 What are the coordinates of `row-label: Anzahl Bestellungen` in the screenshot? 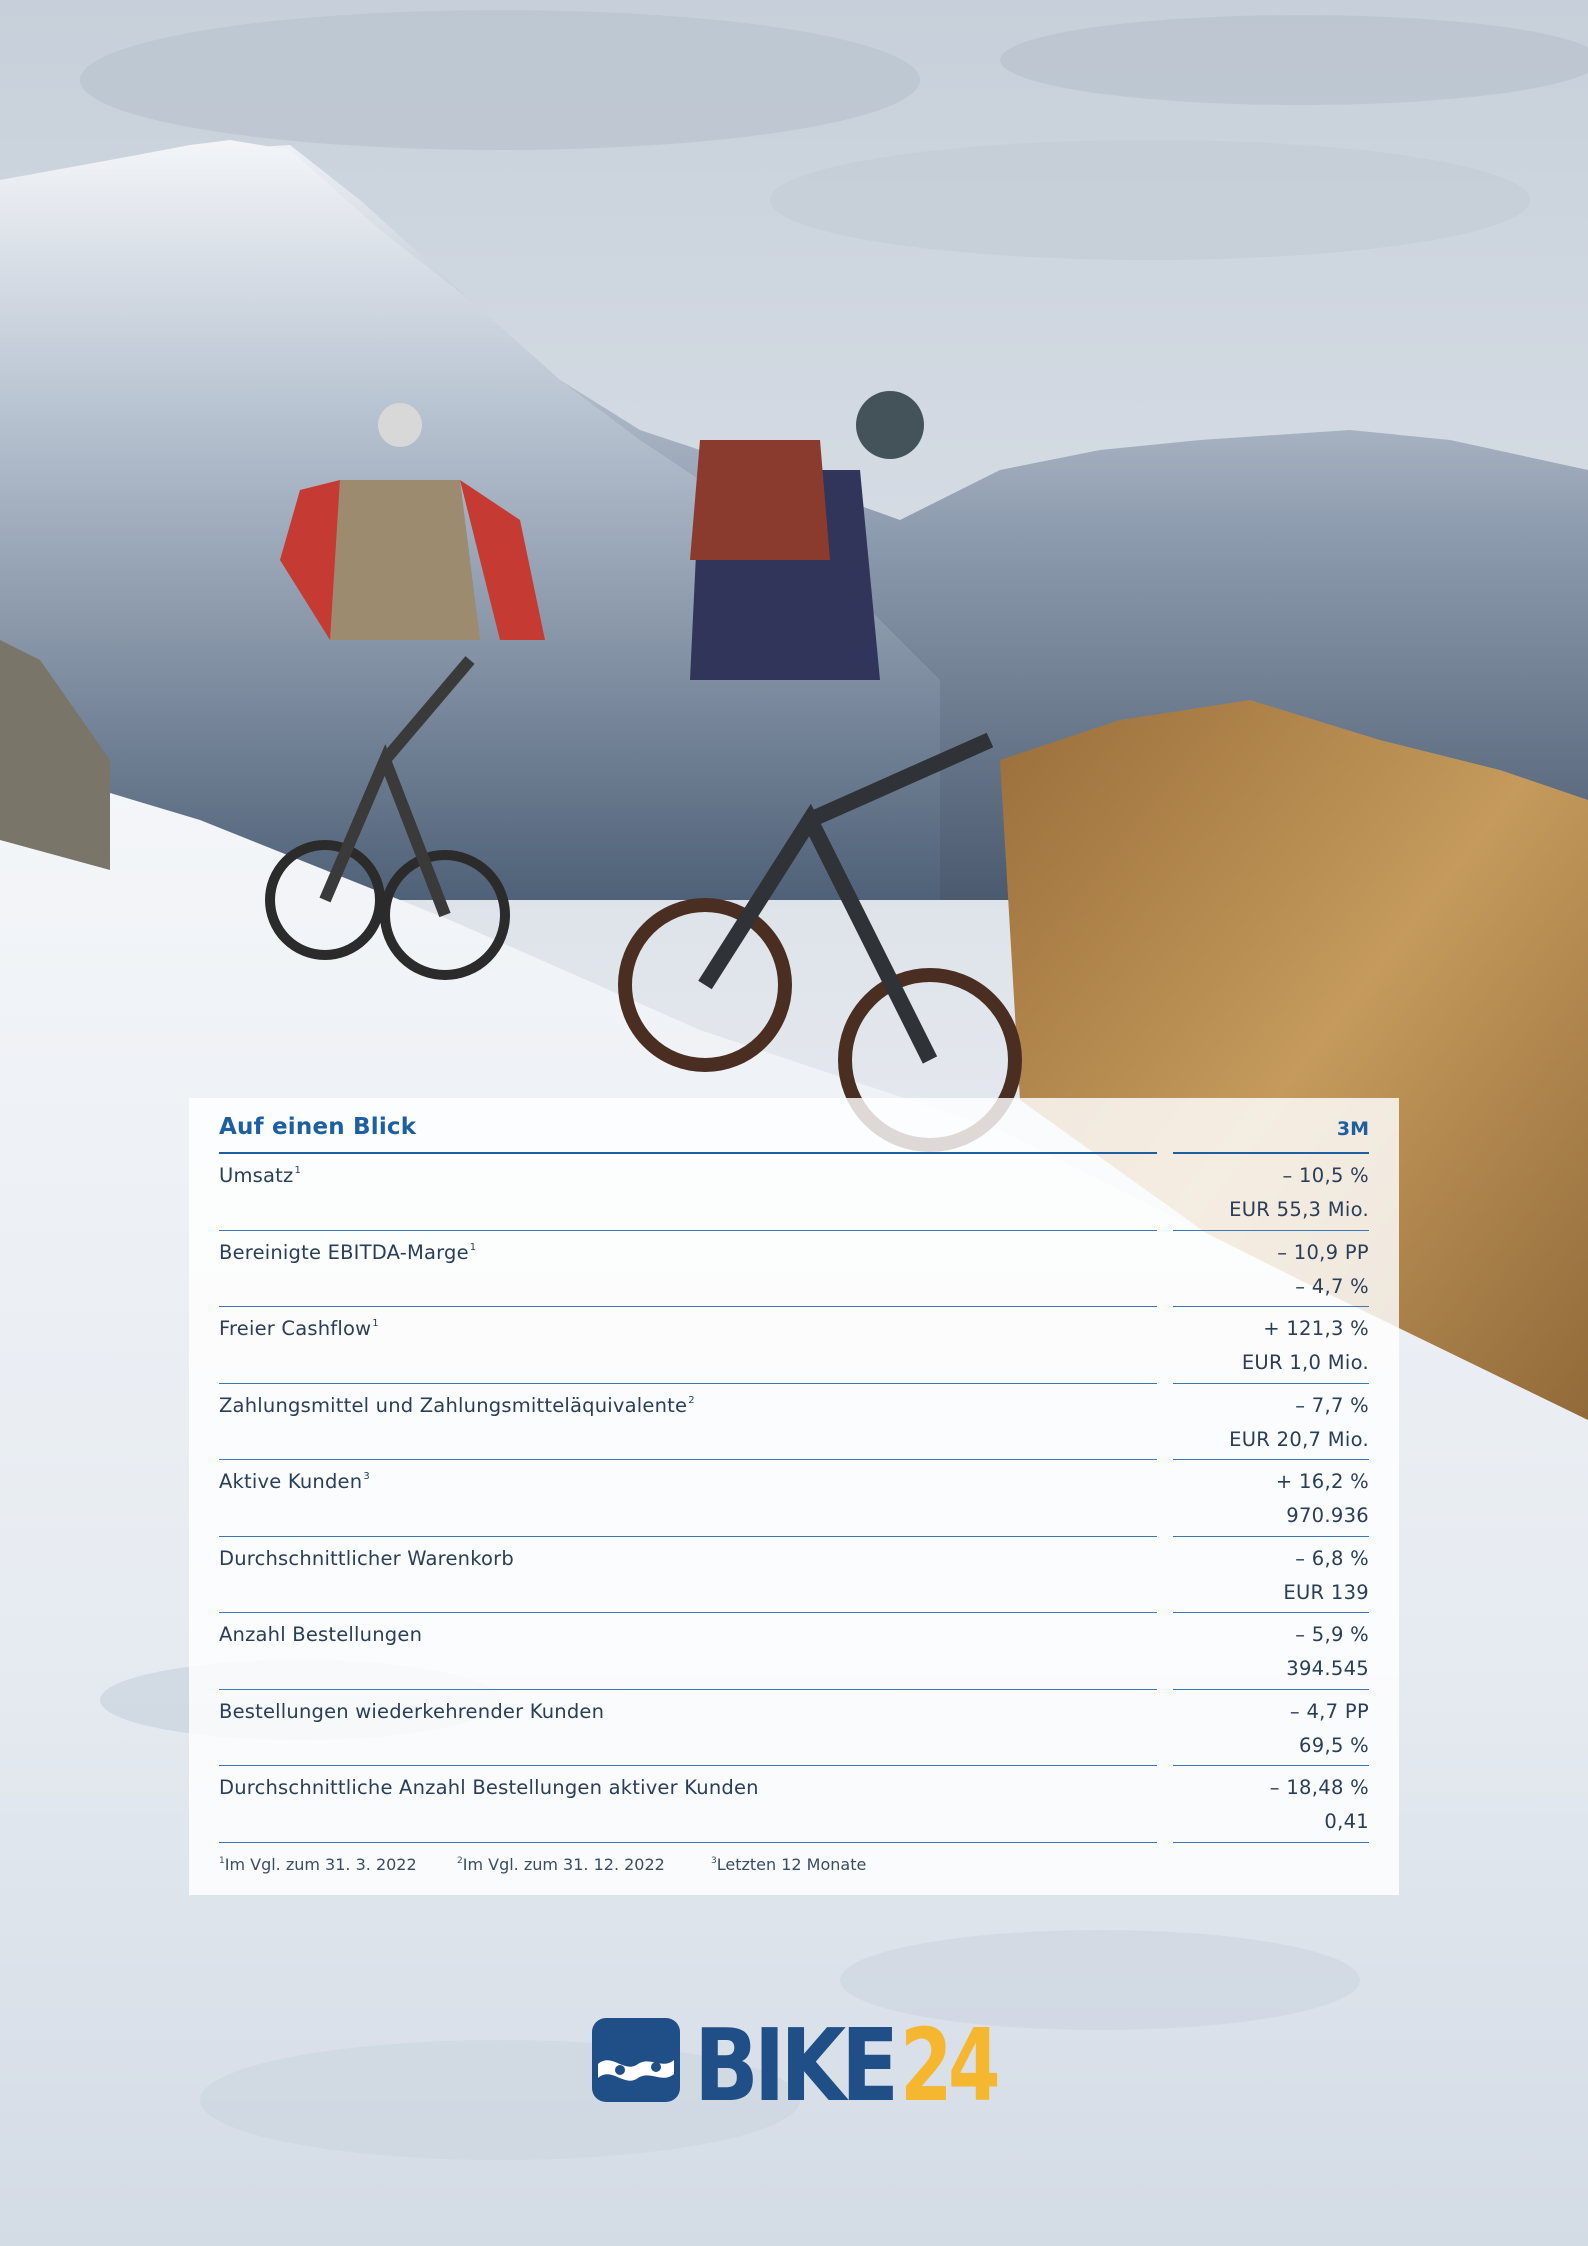 It's located at (321, 1634).